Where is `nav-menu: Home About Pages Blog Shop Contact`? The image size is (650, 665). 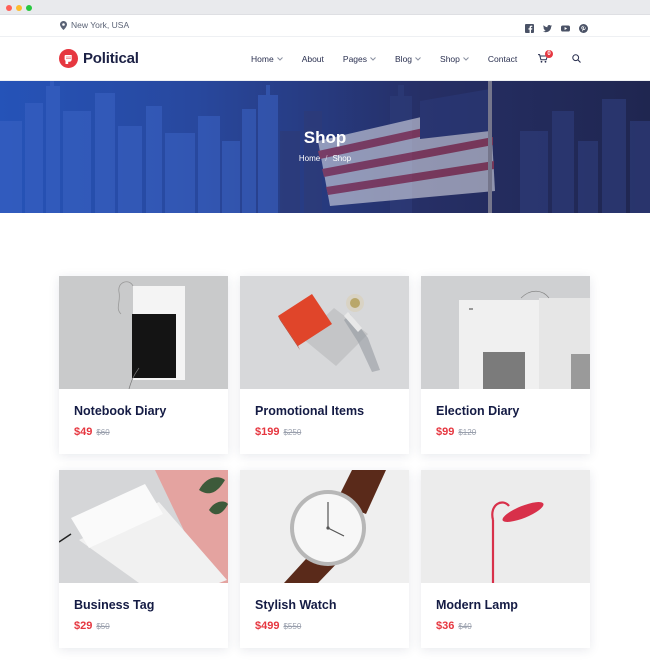
nav-menu: Home About Pages Blog Shop Contact is located at coordinates (393, 59).